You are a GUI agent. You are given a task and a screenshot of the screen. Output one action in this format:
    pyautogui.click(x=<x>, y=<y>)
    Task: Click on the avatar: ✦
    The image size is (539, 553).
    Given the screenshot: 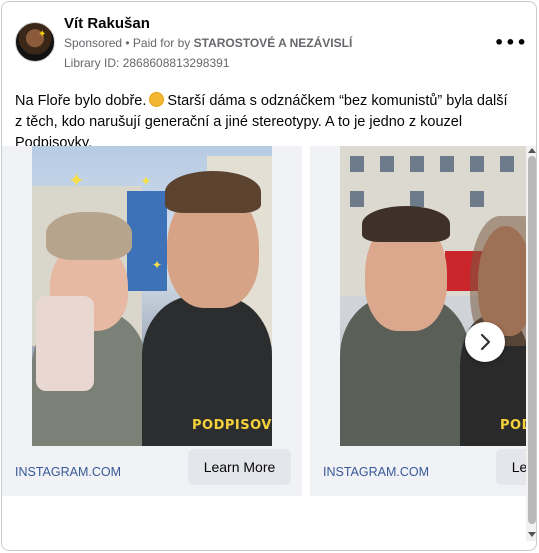 What is the action you would take?
    pyautogui.click(x=35, y=42)
    